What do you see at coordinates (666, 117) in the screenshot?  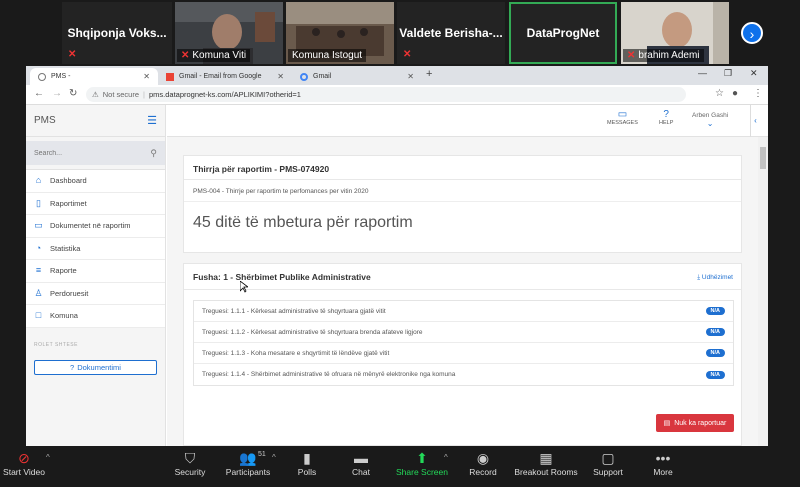 I see `help-button: ? HELP` at bounding box center [666, 117].